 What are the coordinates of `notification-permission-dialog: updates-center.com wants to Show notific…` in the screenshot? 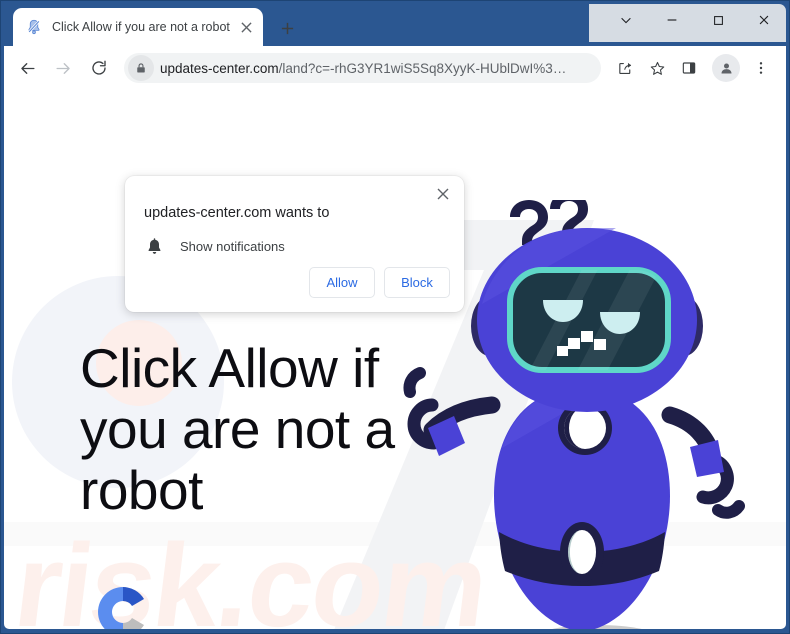 It's located at (294, 244).